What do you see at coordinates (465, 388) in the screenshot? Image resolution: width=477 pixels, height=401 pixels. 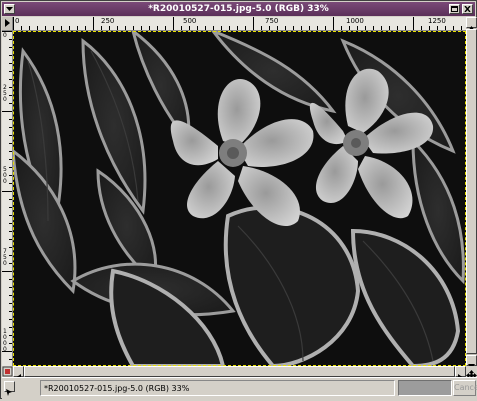 I see `cancel-button: Cancel` at bounding box center [465, 388].